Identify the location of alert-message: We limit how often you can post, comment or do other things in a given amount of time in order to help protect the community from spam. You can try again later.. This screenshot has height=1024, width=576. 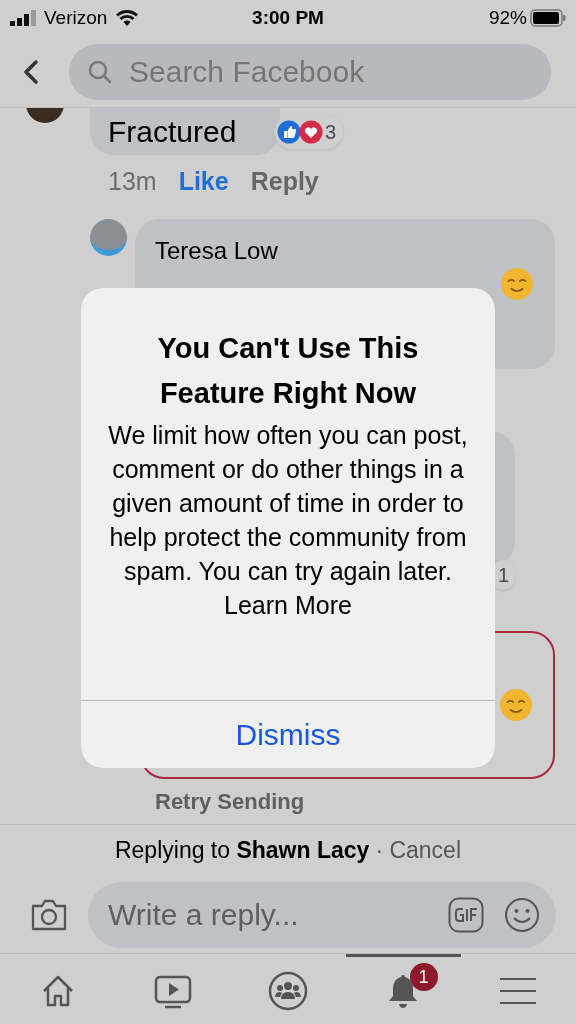
(288, 503).